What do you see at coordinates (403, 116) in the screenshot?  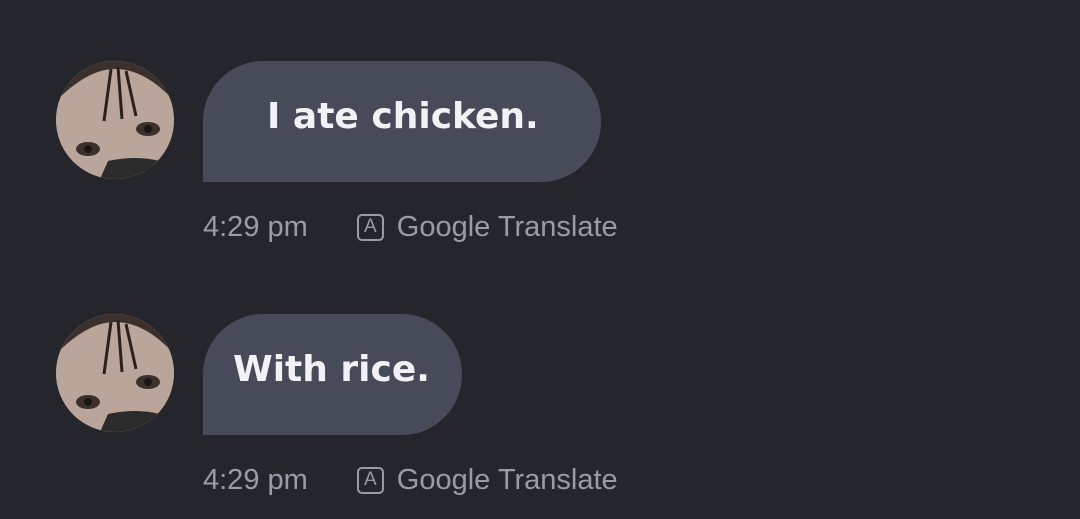 I see `message-text: I ate chicken.` at bounding box center [403, 116].